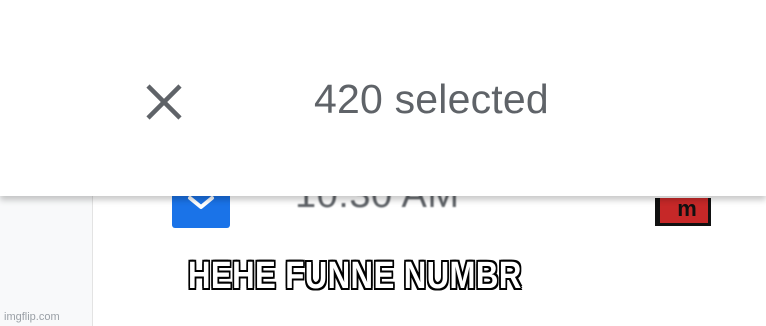  I want to click on selected-count-label: 420 selected, so click(431, 99).